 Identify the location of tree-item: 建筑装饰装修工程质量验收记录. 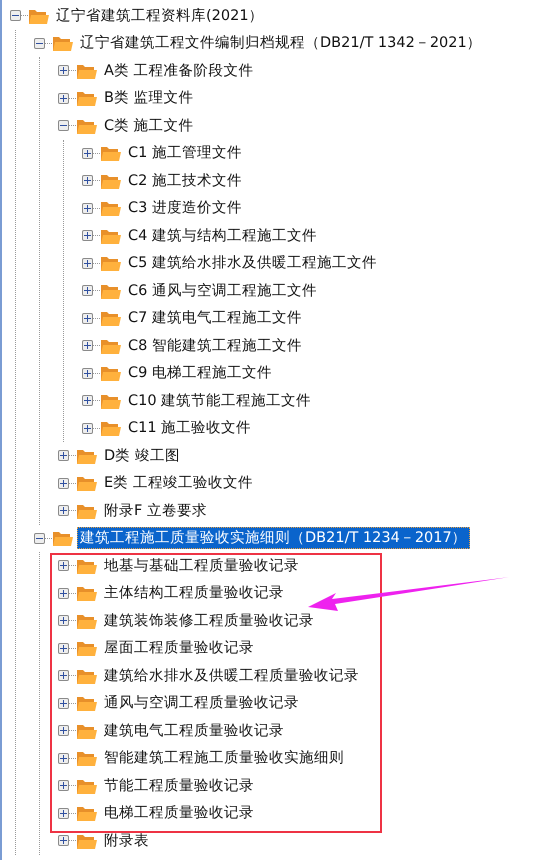
(209, 621).